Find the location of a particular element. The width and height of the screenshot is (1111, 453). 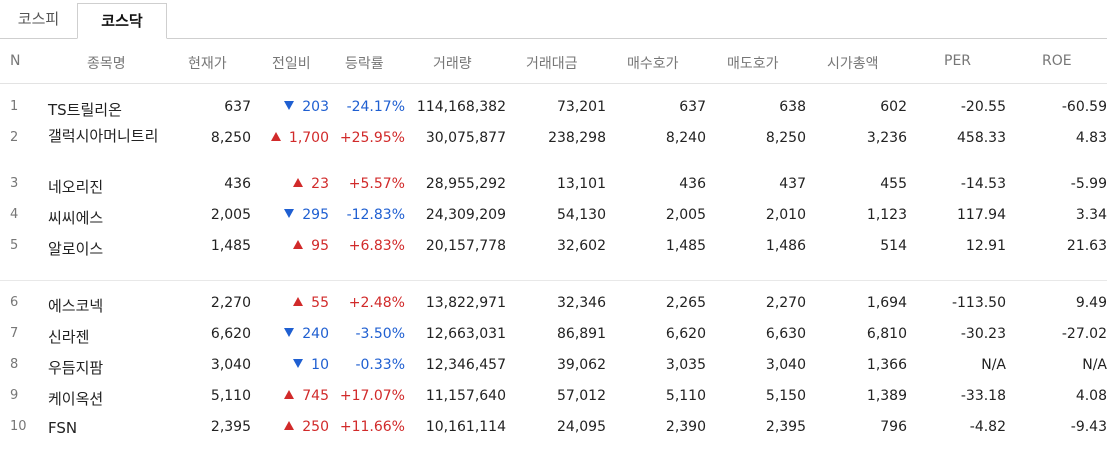

current-price: 3,040 is located at coordinates (230, 365).